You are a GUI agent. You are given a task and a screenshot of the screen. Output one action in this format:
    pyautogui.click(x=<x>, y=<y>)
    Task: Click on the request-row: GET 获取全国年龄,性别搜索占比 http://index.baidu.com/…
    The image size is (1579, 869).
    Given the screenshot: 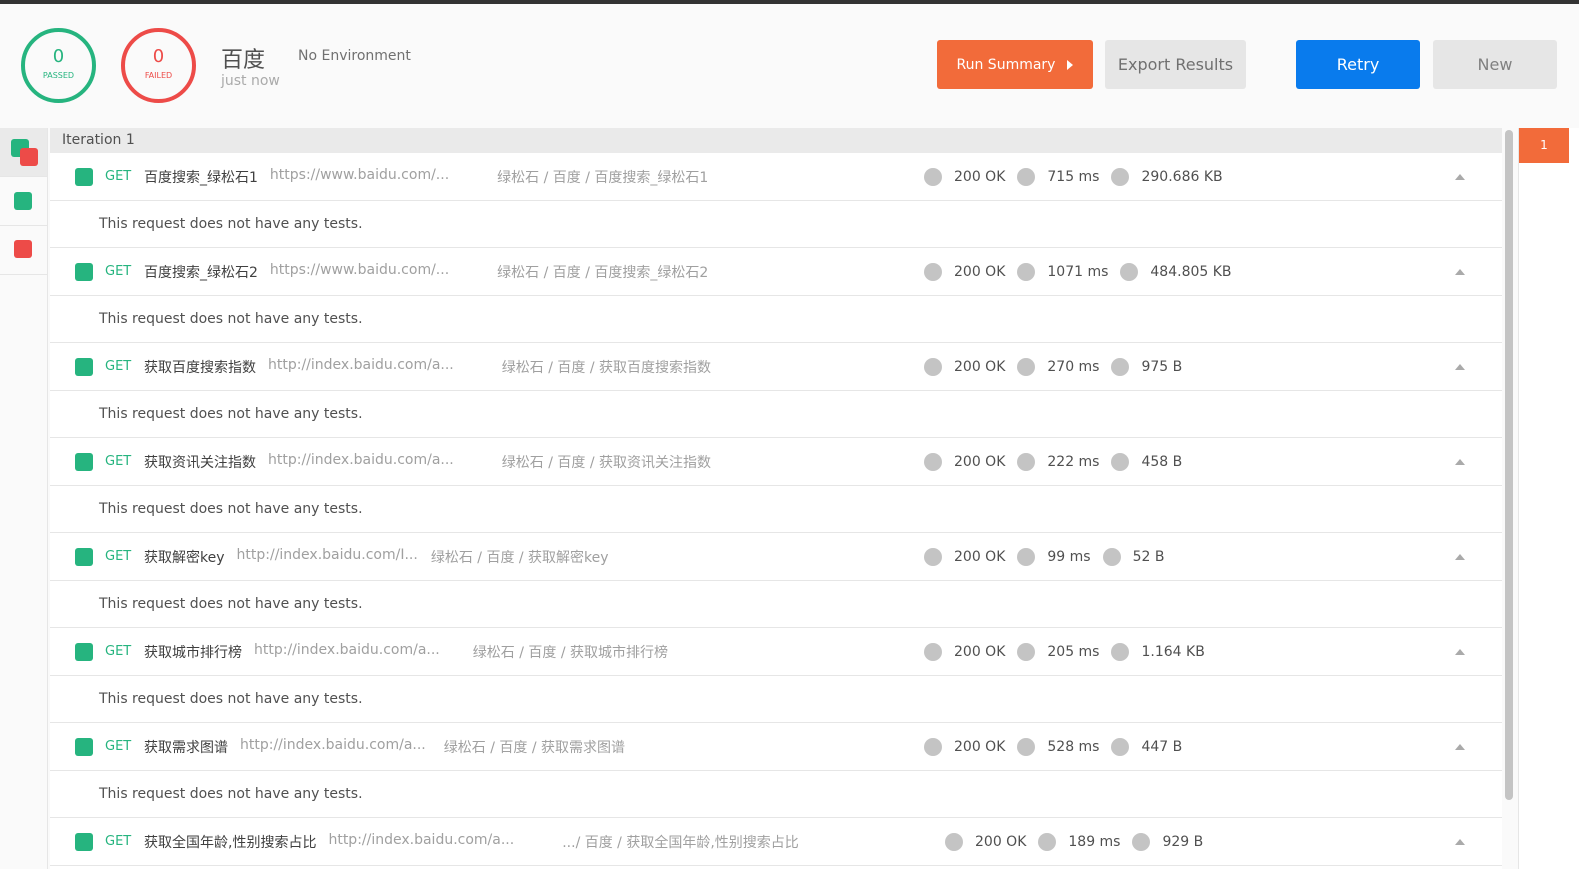 What is the action you would take?
    pyautogui.click(x=776, y=842)
    